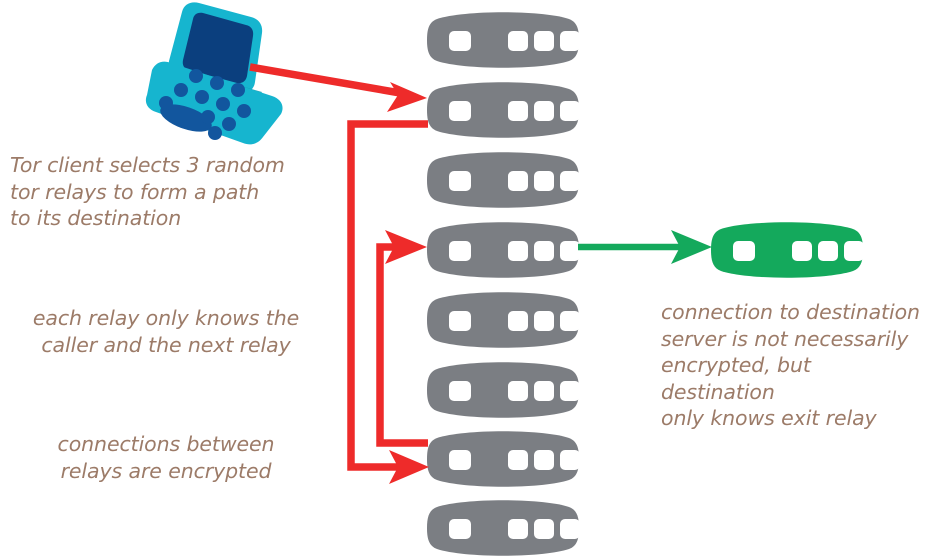 This screenshot has height=556, width=931. I want to click on tor-client-laptop, so click(214, 73).